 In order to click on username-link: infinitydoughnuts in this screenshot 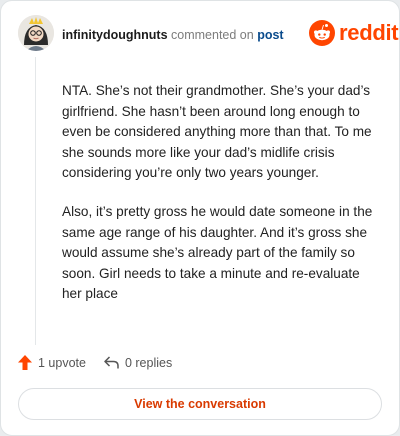, I will do `click(115, 35)`.